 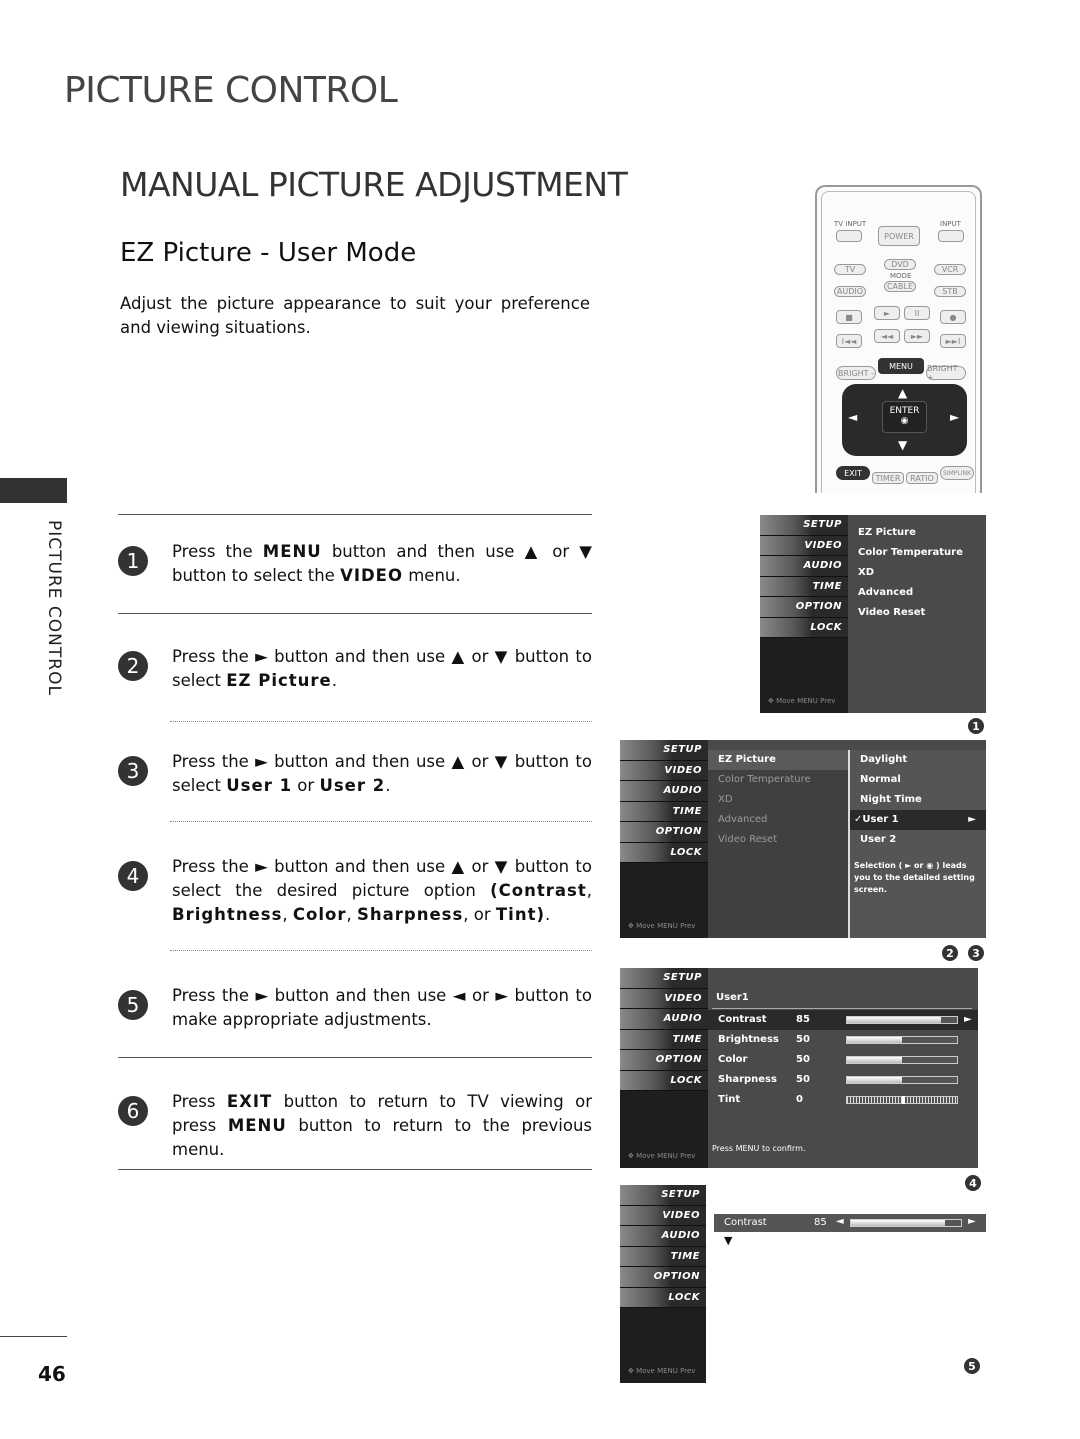 I want to click on play-button: ►, so click(x=887, y=313).